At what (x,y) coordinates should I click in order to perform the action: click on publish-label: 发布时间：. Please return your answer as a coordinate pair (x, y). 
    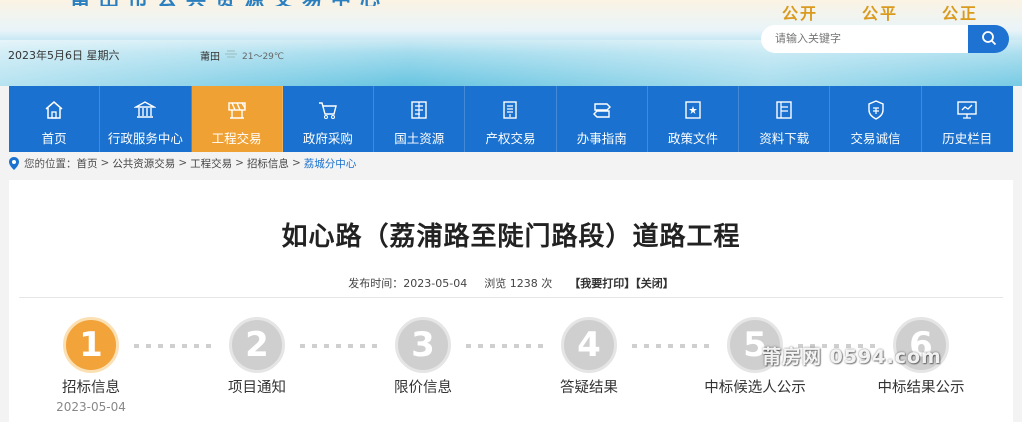
    Looking at the image, I should click on (376, 283).